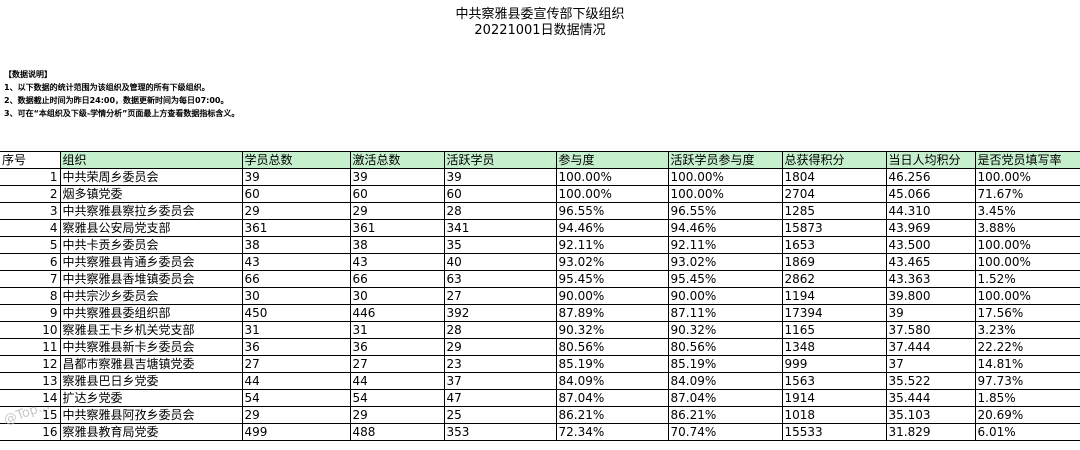 This screenshot has width=1080, height=450. What do you see at coordinates (834, 228) in the screenshot?
I see `table-cell: 15873` at bounding box center [834, 228].